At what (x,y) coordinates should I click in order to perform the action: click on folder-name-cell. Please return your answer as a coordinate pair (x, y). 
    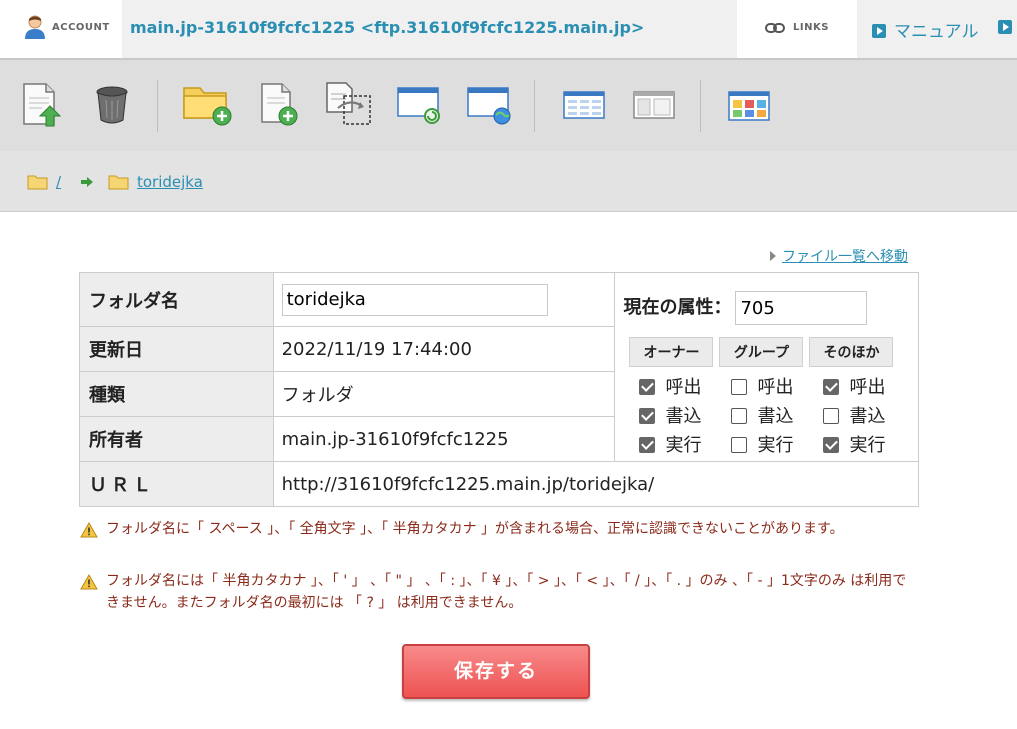
    Looking at the image, I should click on (444, 299).